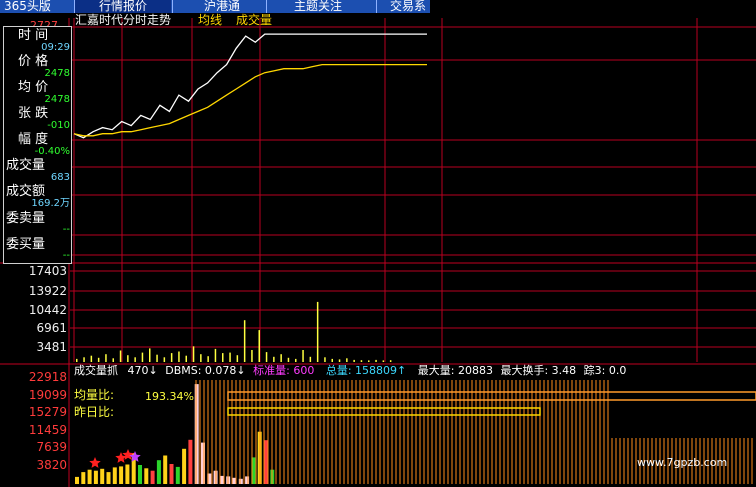 The height and width of the screenshot is (487, 756). I want to click on avg-value: 2478, so click(57, 99).